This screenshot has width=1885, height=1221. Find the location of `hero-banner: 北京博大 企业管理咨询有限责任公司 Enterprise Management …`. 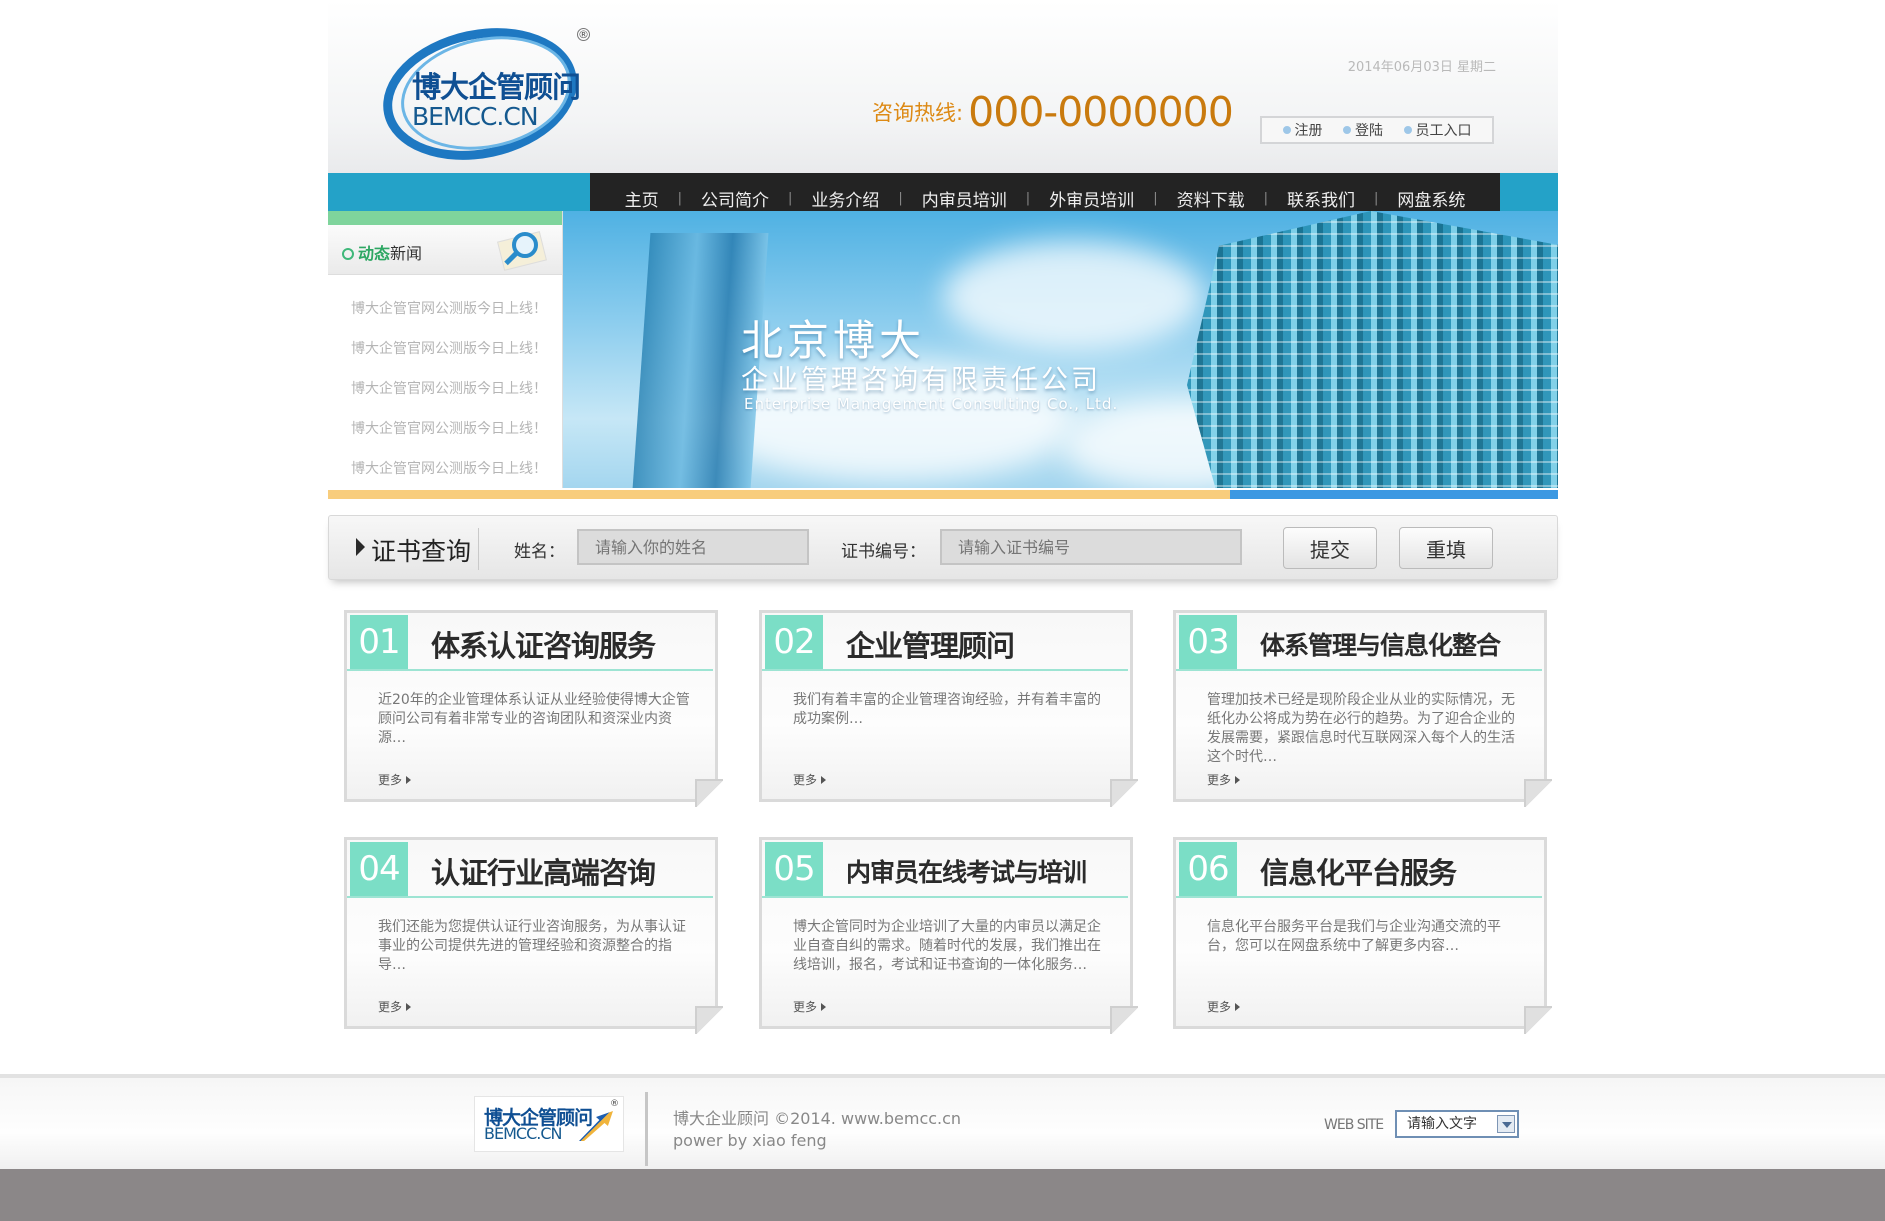

hero-banner: 北京博大 企业管理咨询有限责任公司 Enterprise Management … is located at coordinates (1060, 349).